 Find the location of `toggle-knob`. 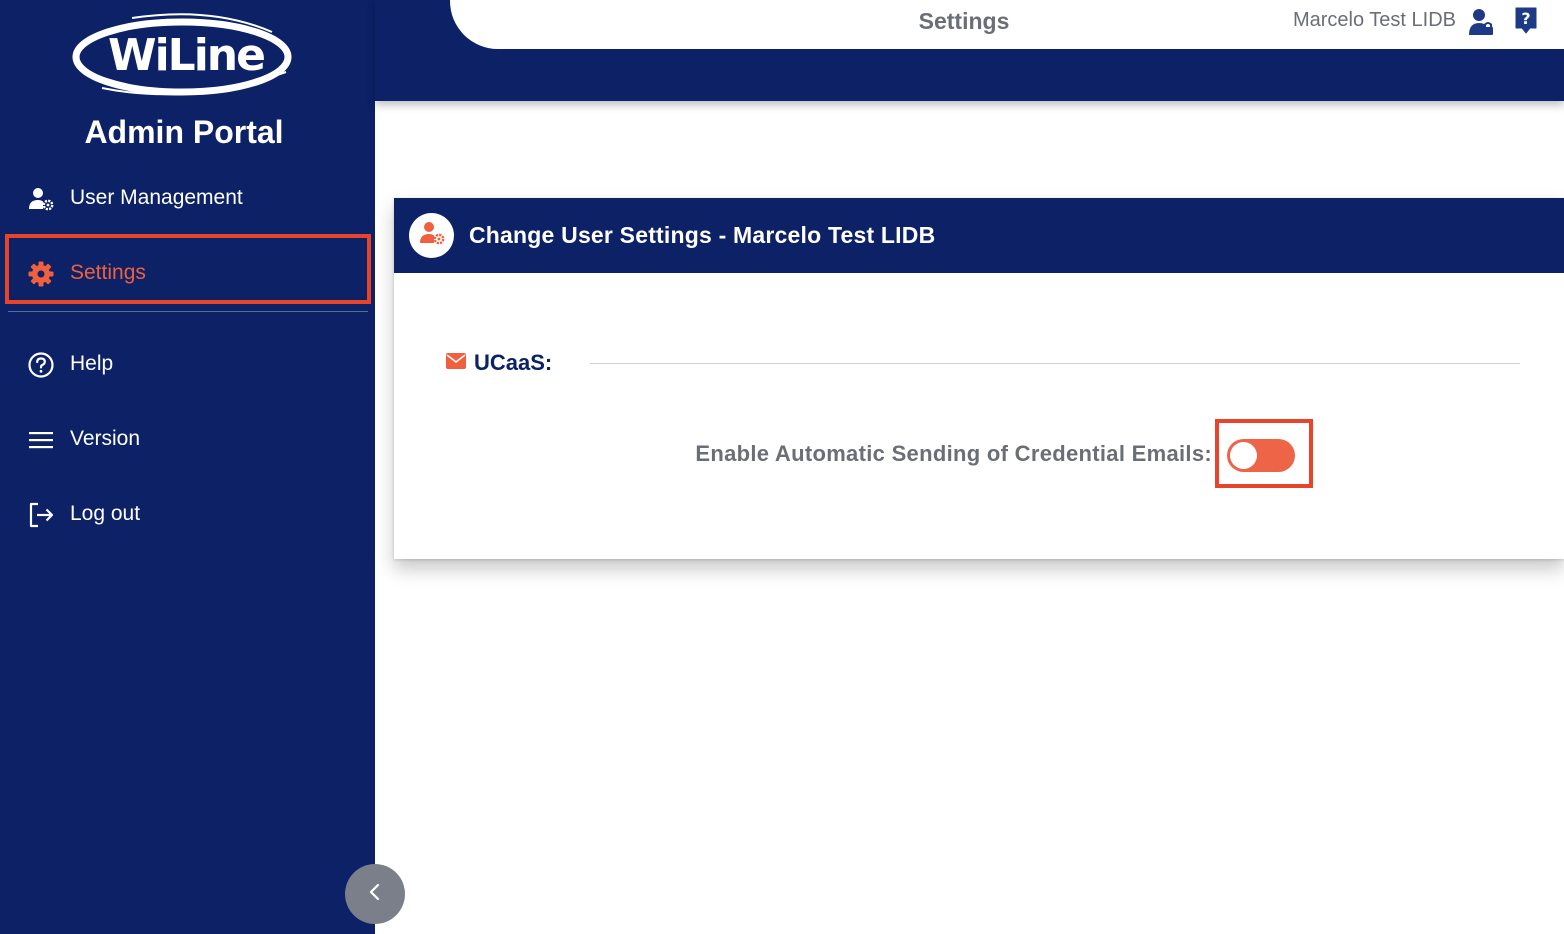

toggle-knob is located at coordinates (1243, 455).